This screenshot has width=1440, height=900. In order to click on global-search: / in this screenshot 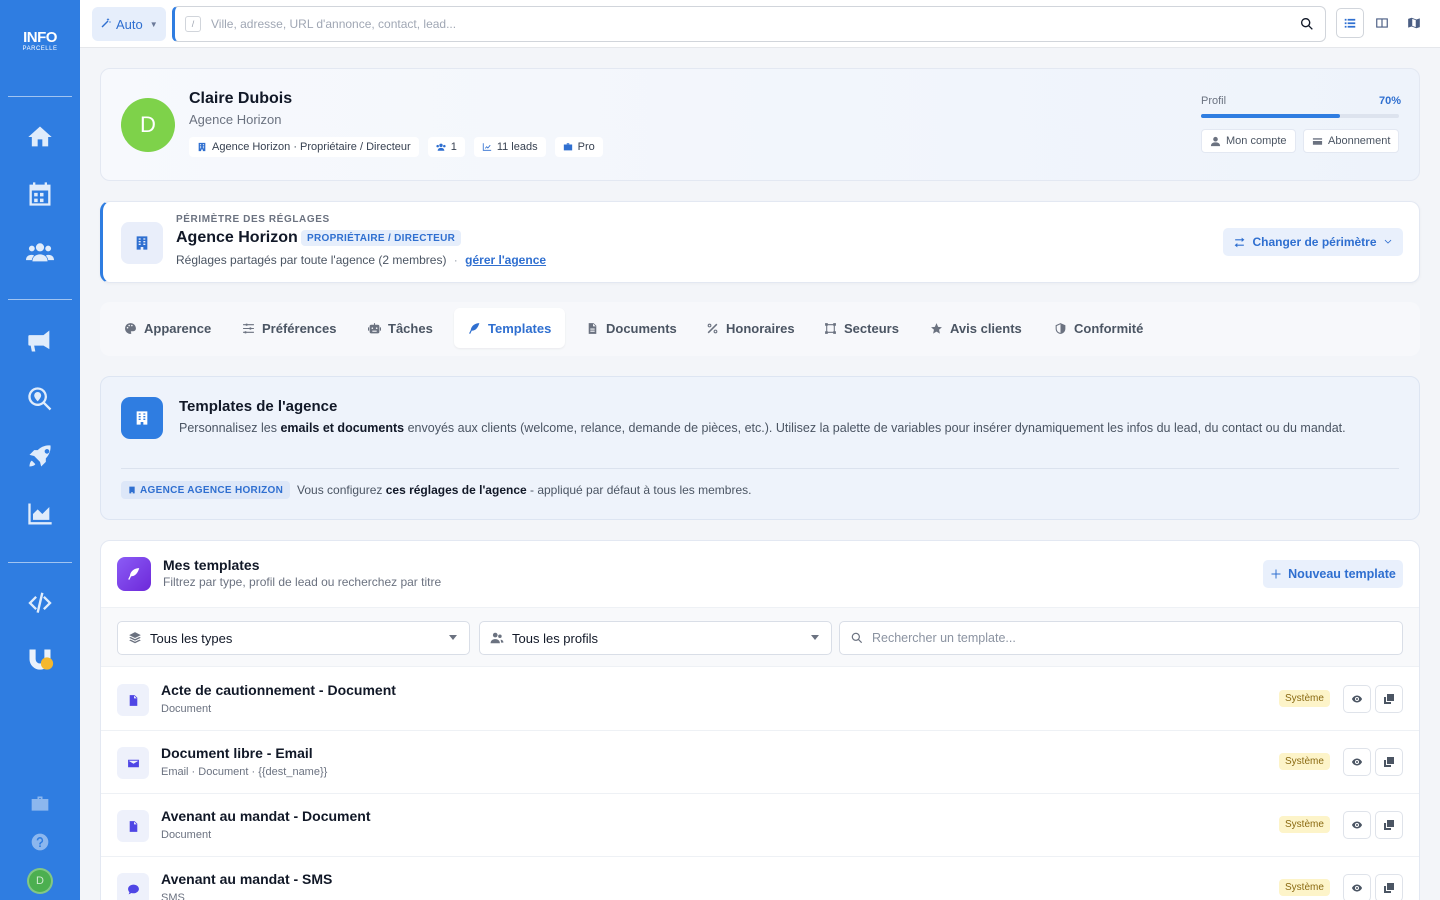, I will do `click(749, 24)`.